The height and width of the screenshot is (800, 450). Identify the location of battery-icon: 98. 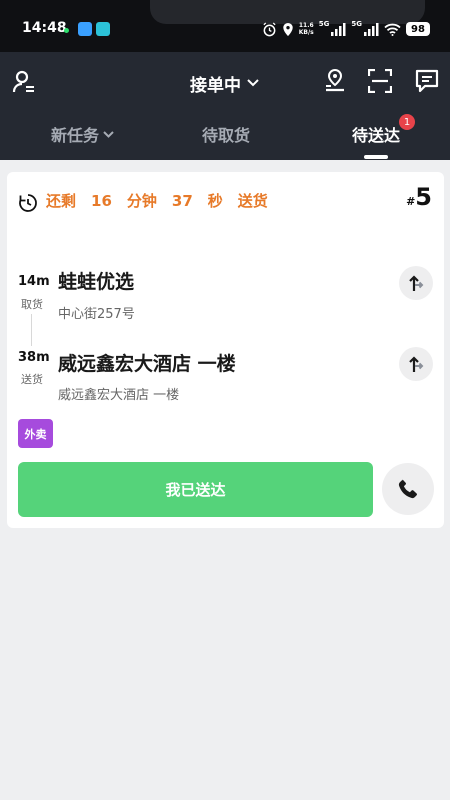
(418, 29).